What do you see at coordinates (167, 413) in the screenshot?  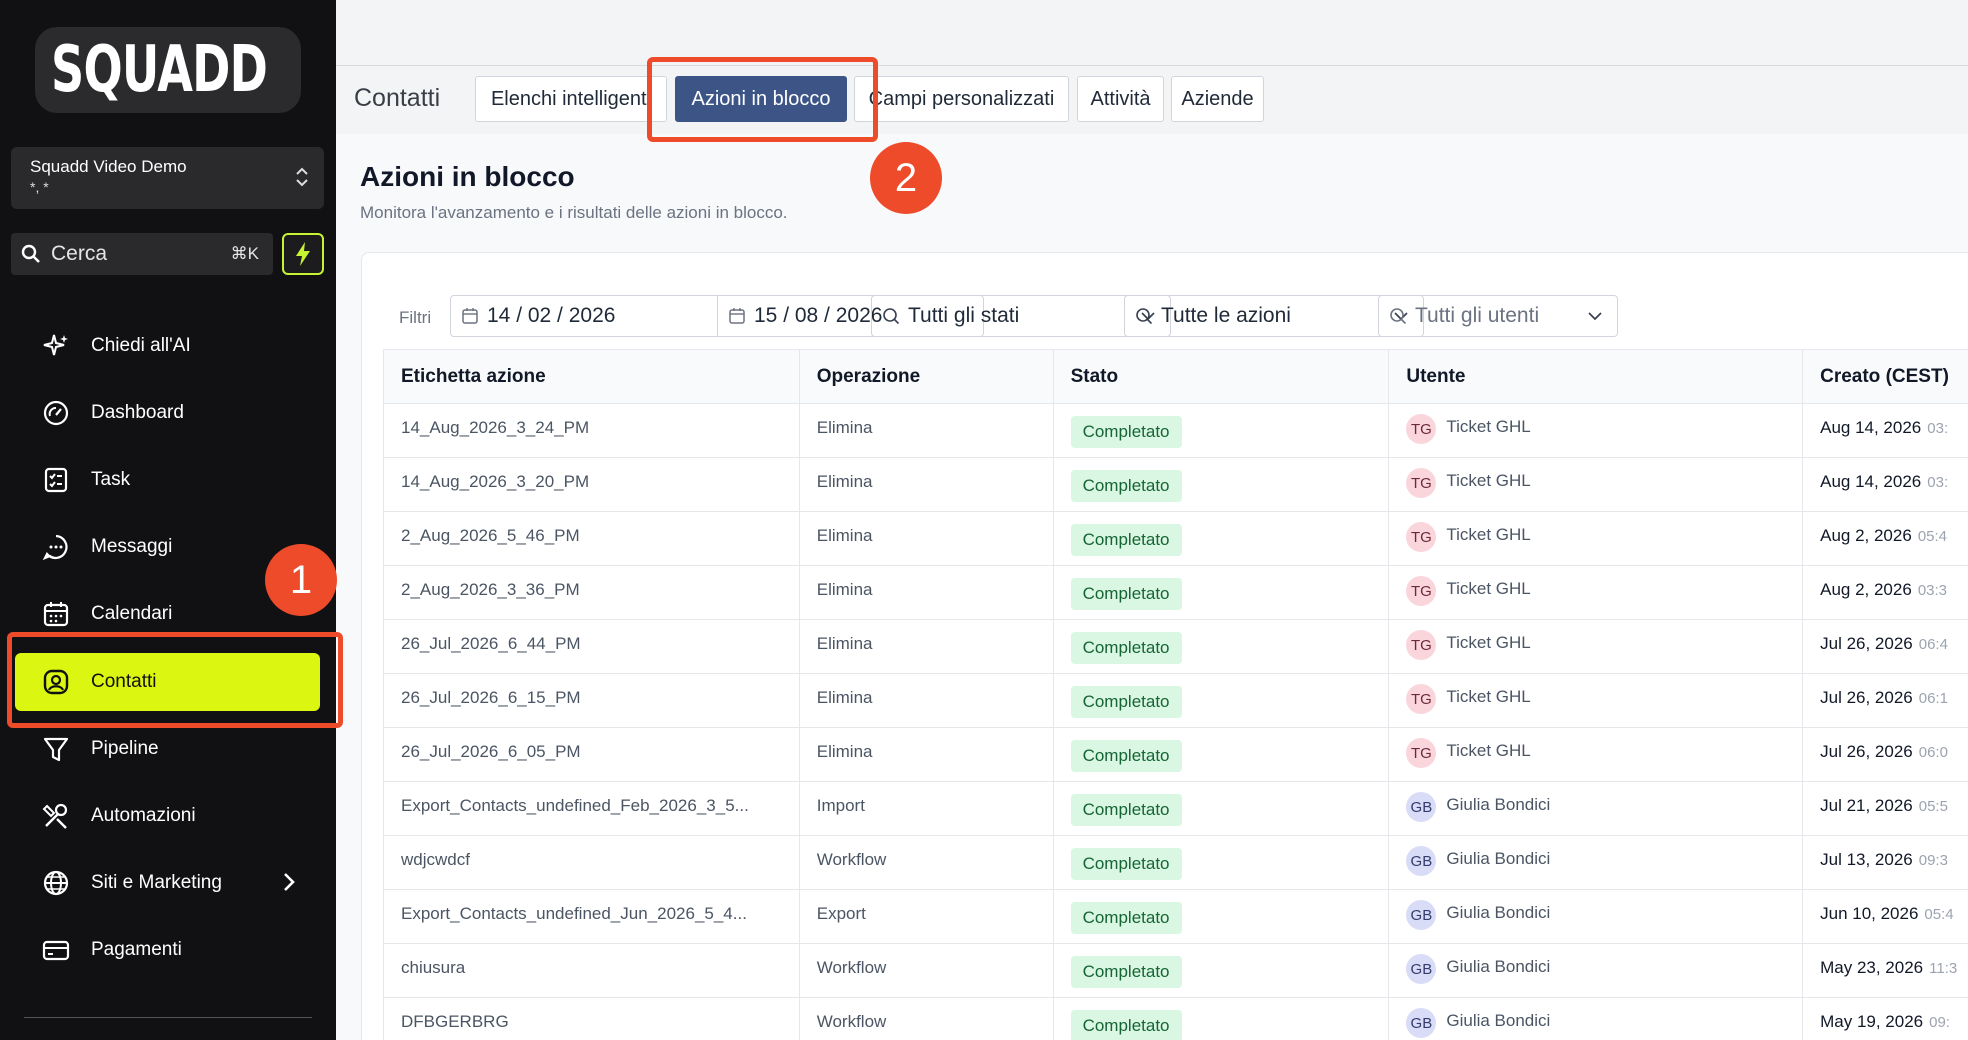 I see `sidebar-item-dashboard: Dashboard` at bounding box center [167, 413].